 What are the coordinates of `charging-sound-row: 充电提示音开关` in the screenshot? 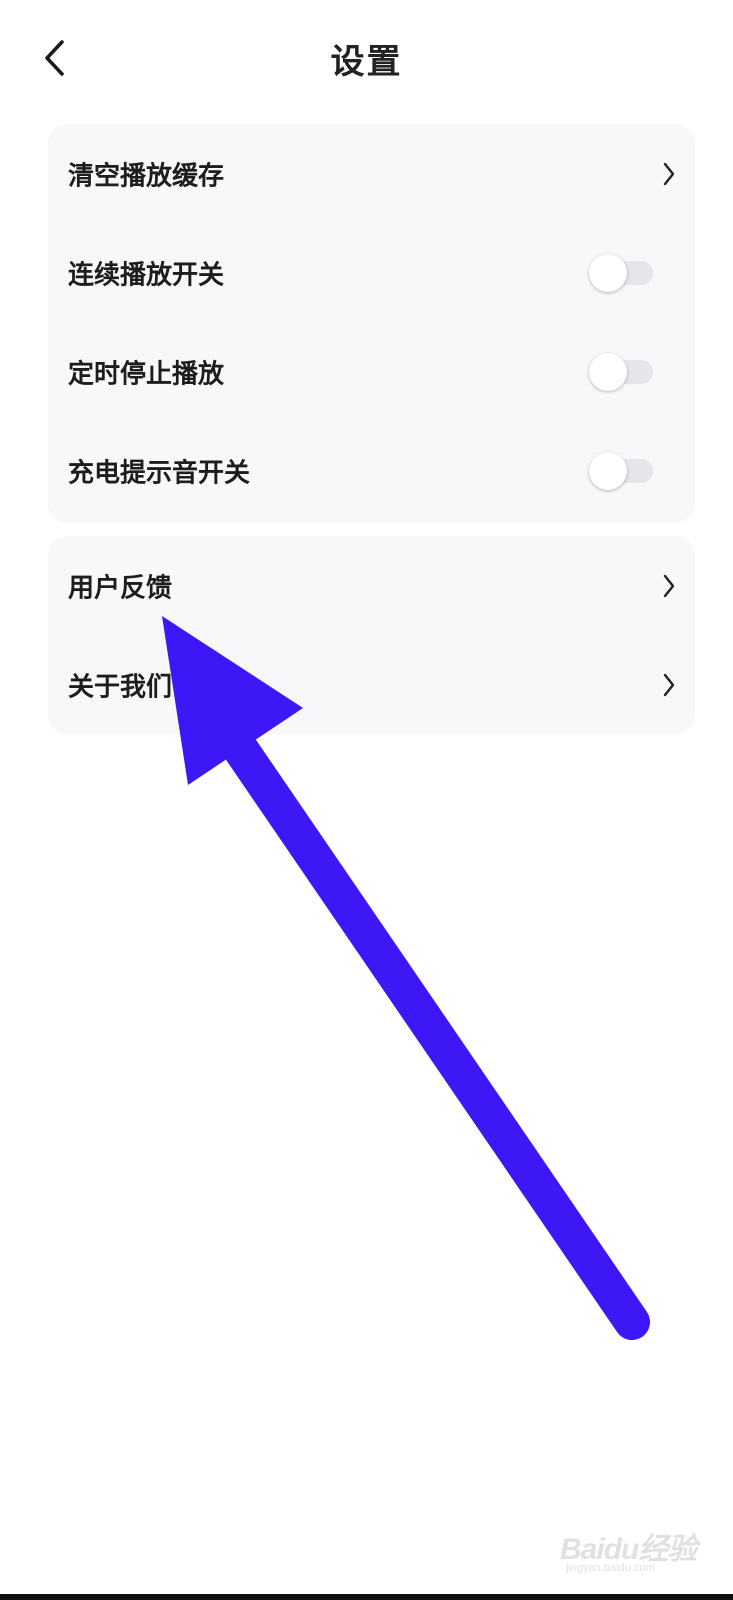 It's located at (371, 470).